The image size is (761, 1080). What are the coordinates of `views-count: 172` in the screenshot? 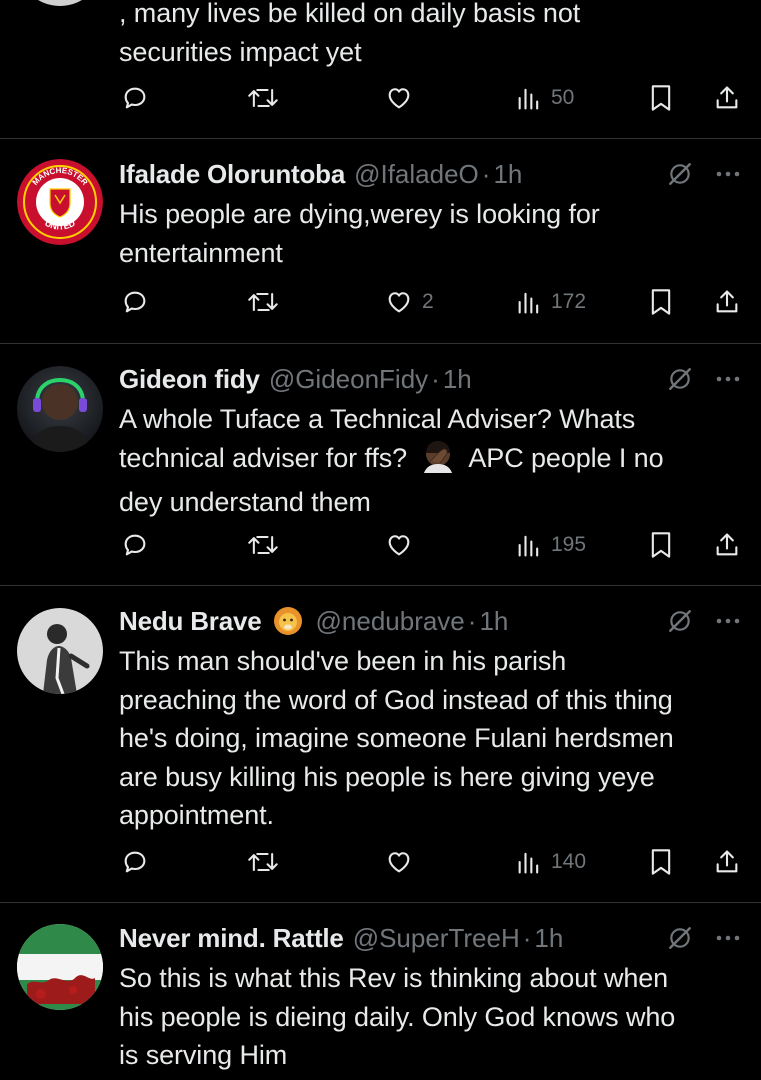 It's located at (569, 301).